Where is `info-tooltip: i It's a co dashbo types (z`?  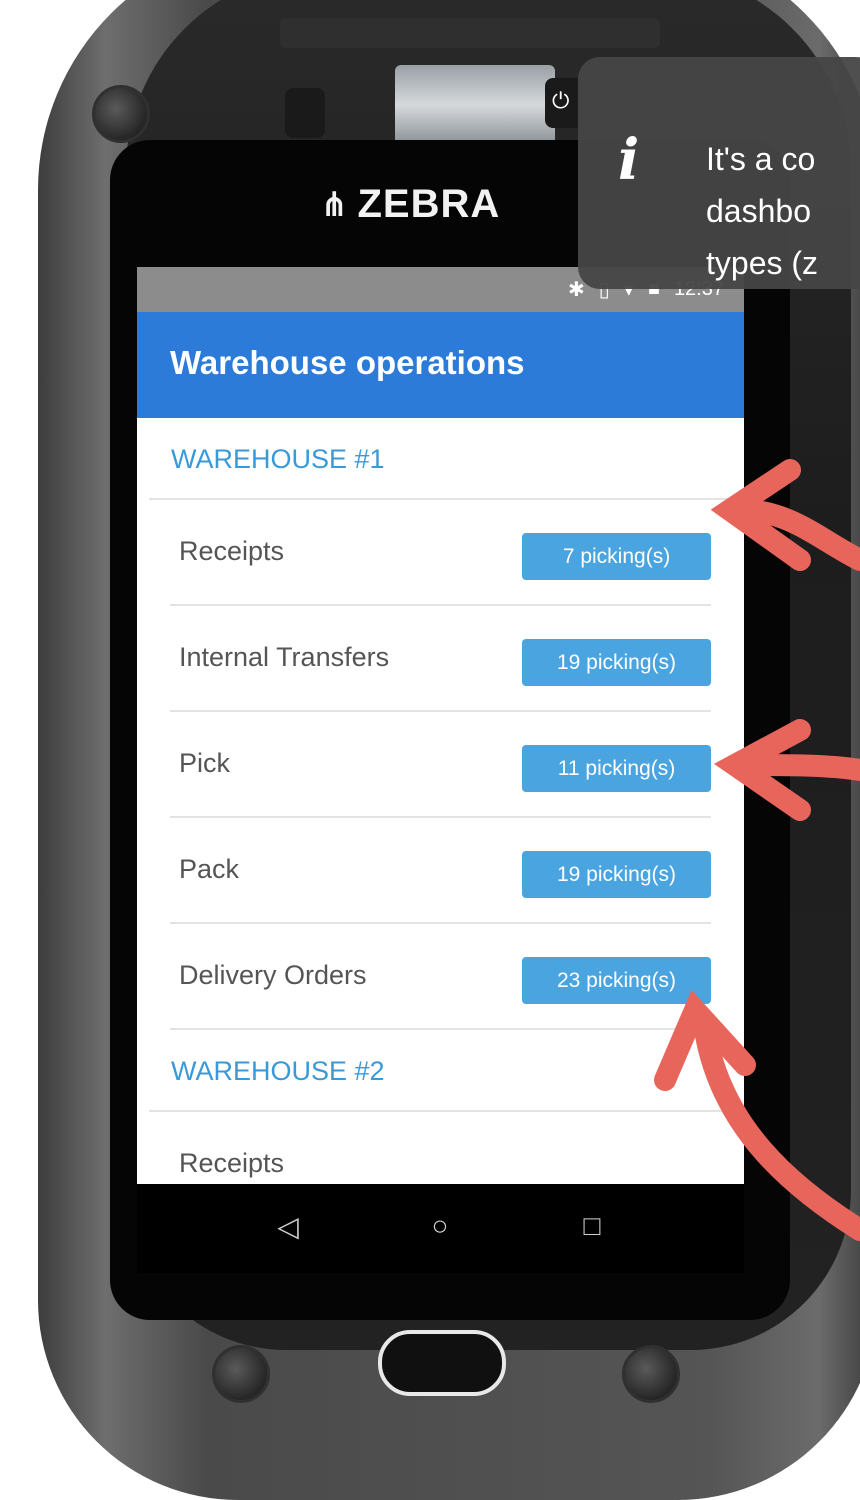 info-tooltip: i It's a co dashbo types (z is located at coordinates (719, 173).